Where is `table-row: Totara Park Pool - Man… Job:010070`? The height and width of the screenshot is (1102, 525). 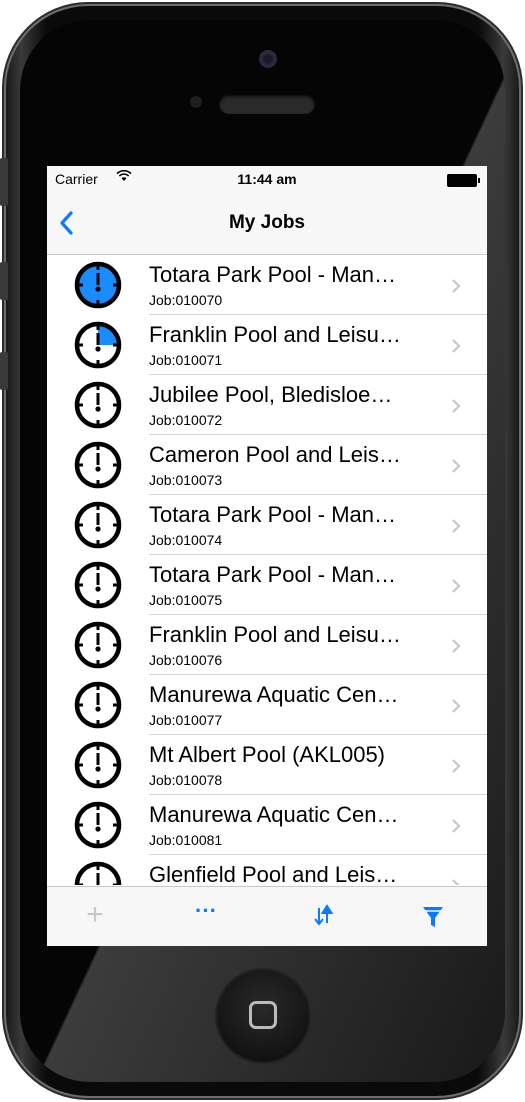 table-row: Totara Park Pool - Man… Job:010070 is located at coordinates (267, 285).